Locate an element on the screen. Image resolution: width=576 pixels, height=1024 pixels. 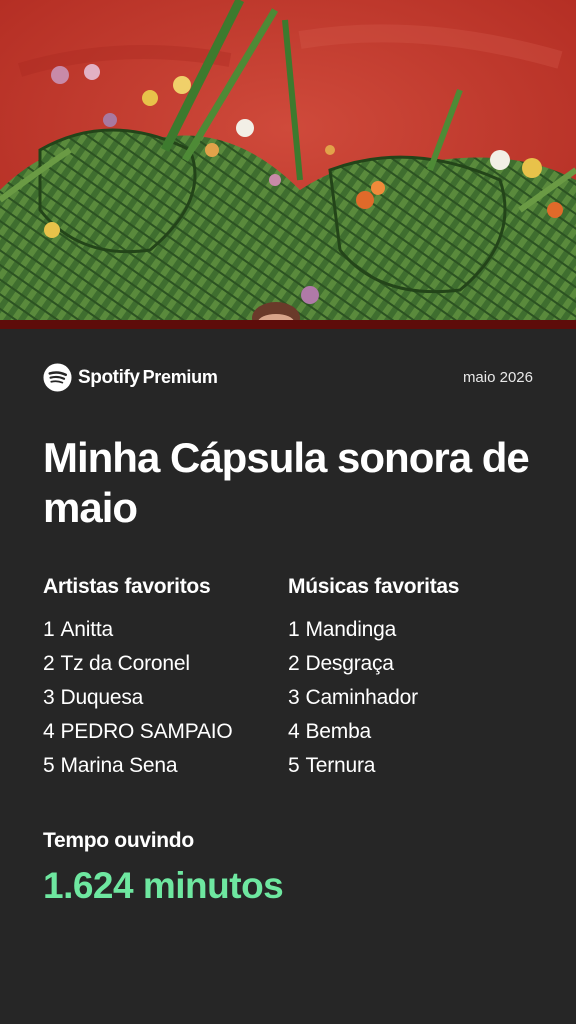
page-title: Minha Cápsula sonora de maio is located at coordinates (286, 482).